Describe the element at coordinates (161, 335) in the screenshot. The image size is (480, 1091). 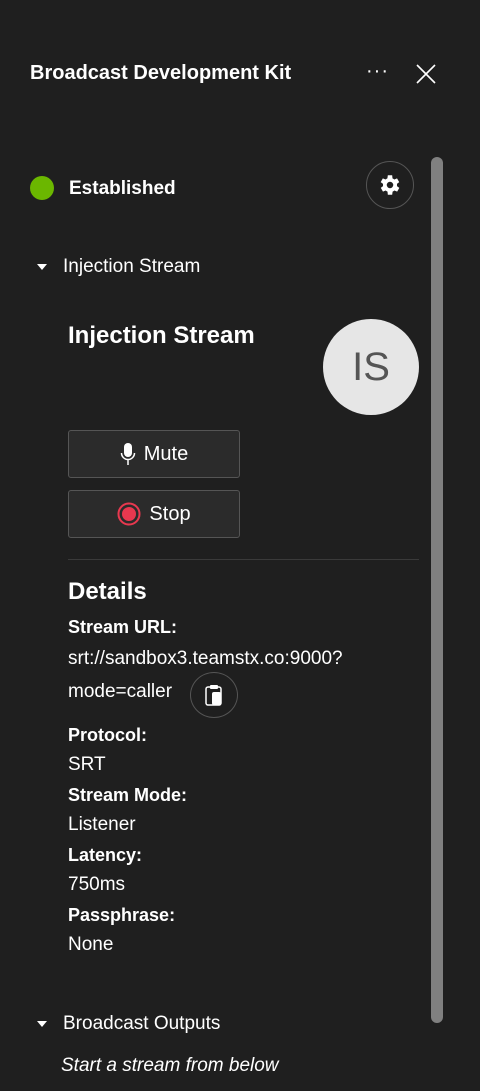
I see `stream-title: Injection Stream` at that location.